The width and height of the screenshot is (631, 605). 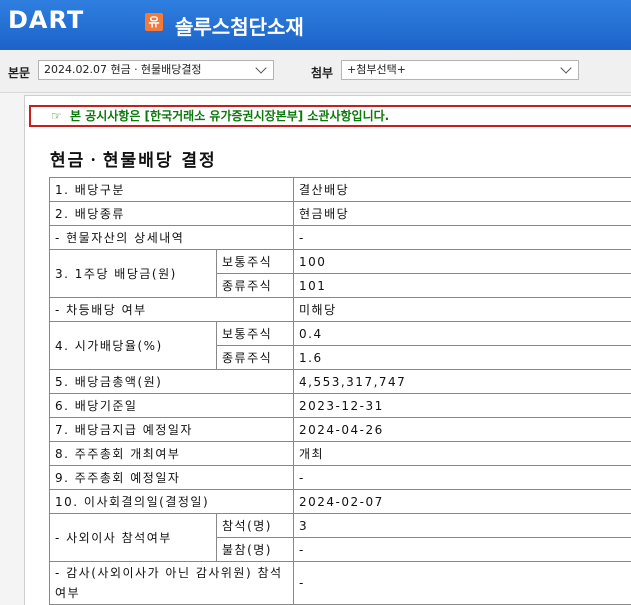 I want to click on document-title: 현금ㆍ현물배당 결정, so click(x=133, y=158).